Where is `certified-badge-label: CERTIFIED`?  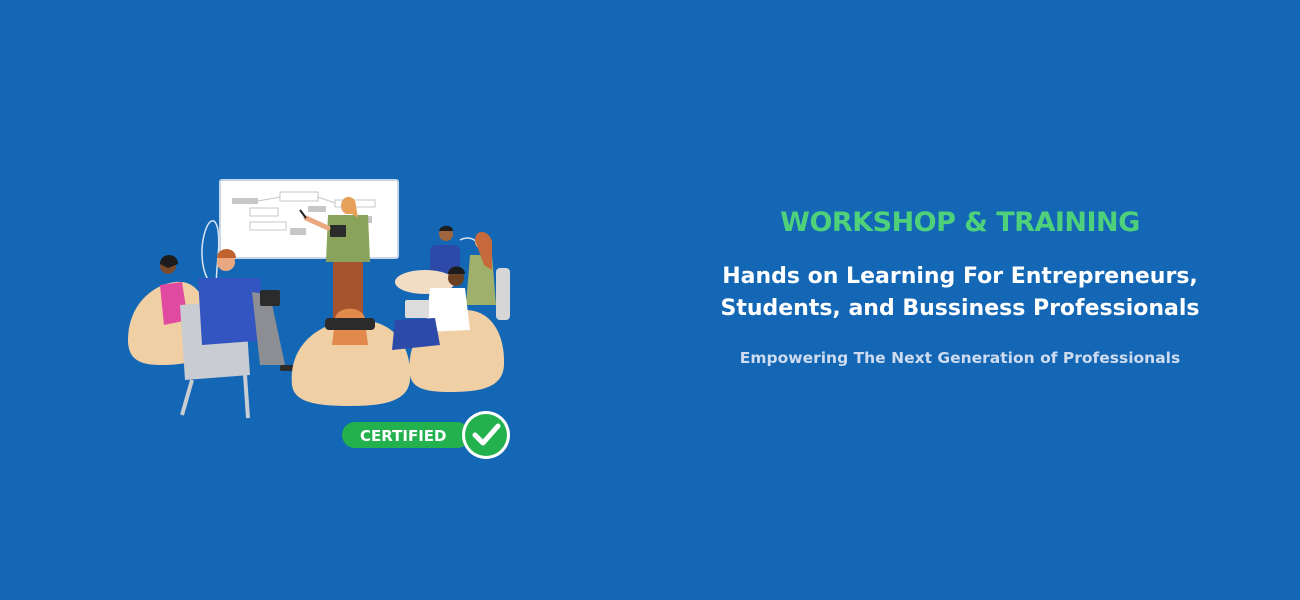
certified-badge-label: CERTIFIED is located at coordinates (403, 436).